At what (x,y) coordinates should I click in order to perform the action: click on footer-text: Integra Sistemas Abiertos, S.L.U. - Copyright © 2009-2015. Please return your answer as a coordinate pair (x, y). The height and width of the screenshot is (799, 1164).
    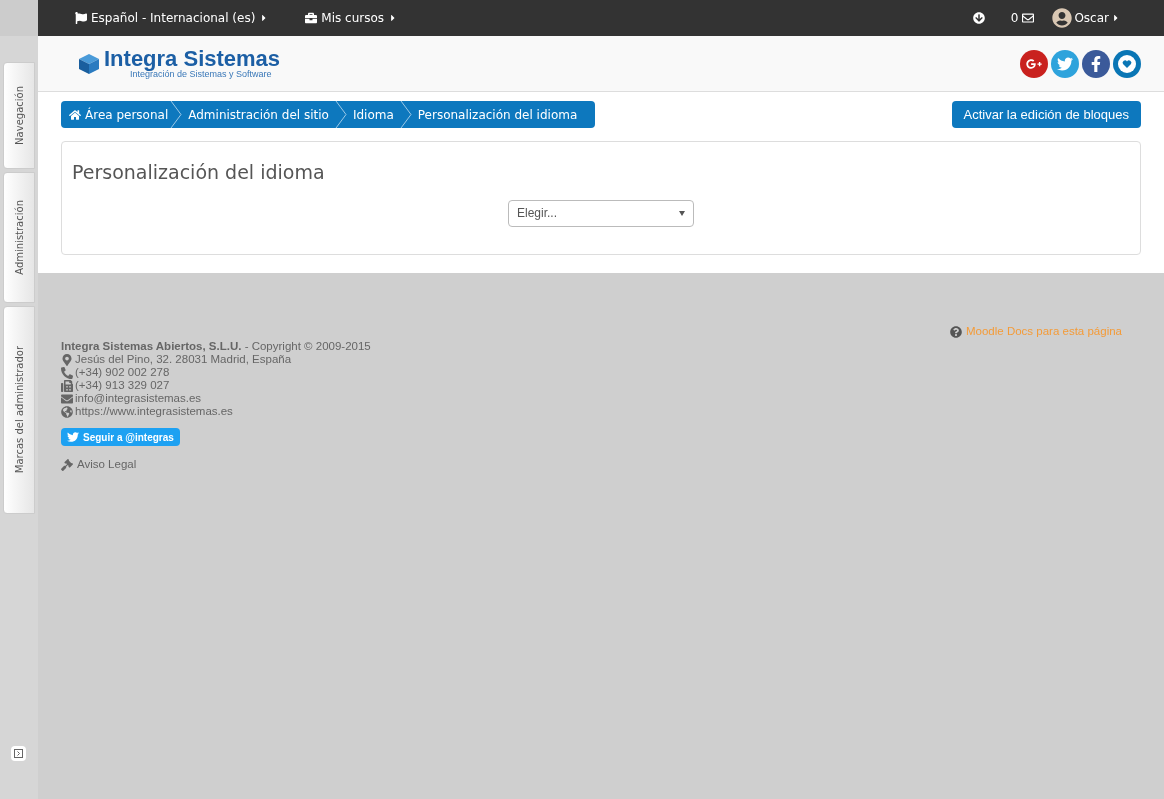
    Looking at the image, I should click on (216, 346).